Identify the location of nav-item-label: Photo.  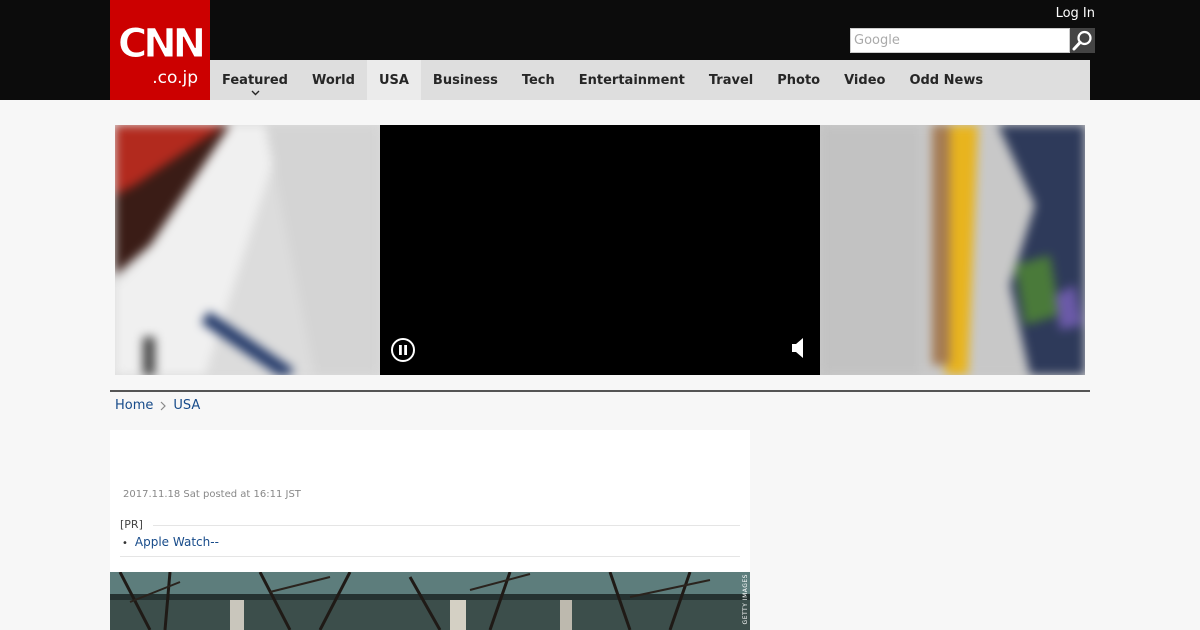
(799, 80).